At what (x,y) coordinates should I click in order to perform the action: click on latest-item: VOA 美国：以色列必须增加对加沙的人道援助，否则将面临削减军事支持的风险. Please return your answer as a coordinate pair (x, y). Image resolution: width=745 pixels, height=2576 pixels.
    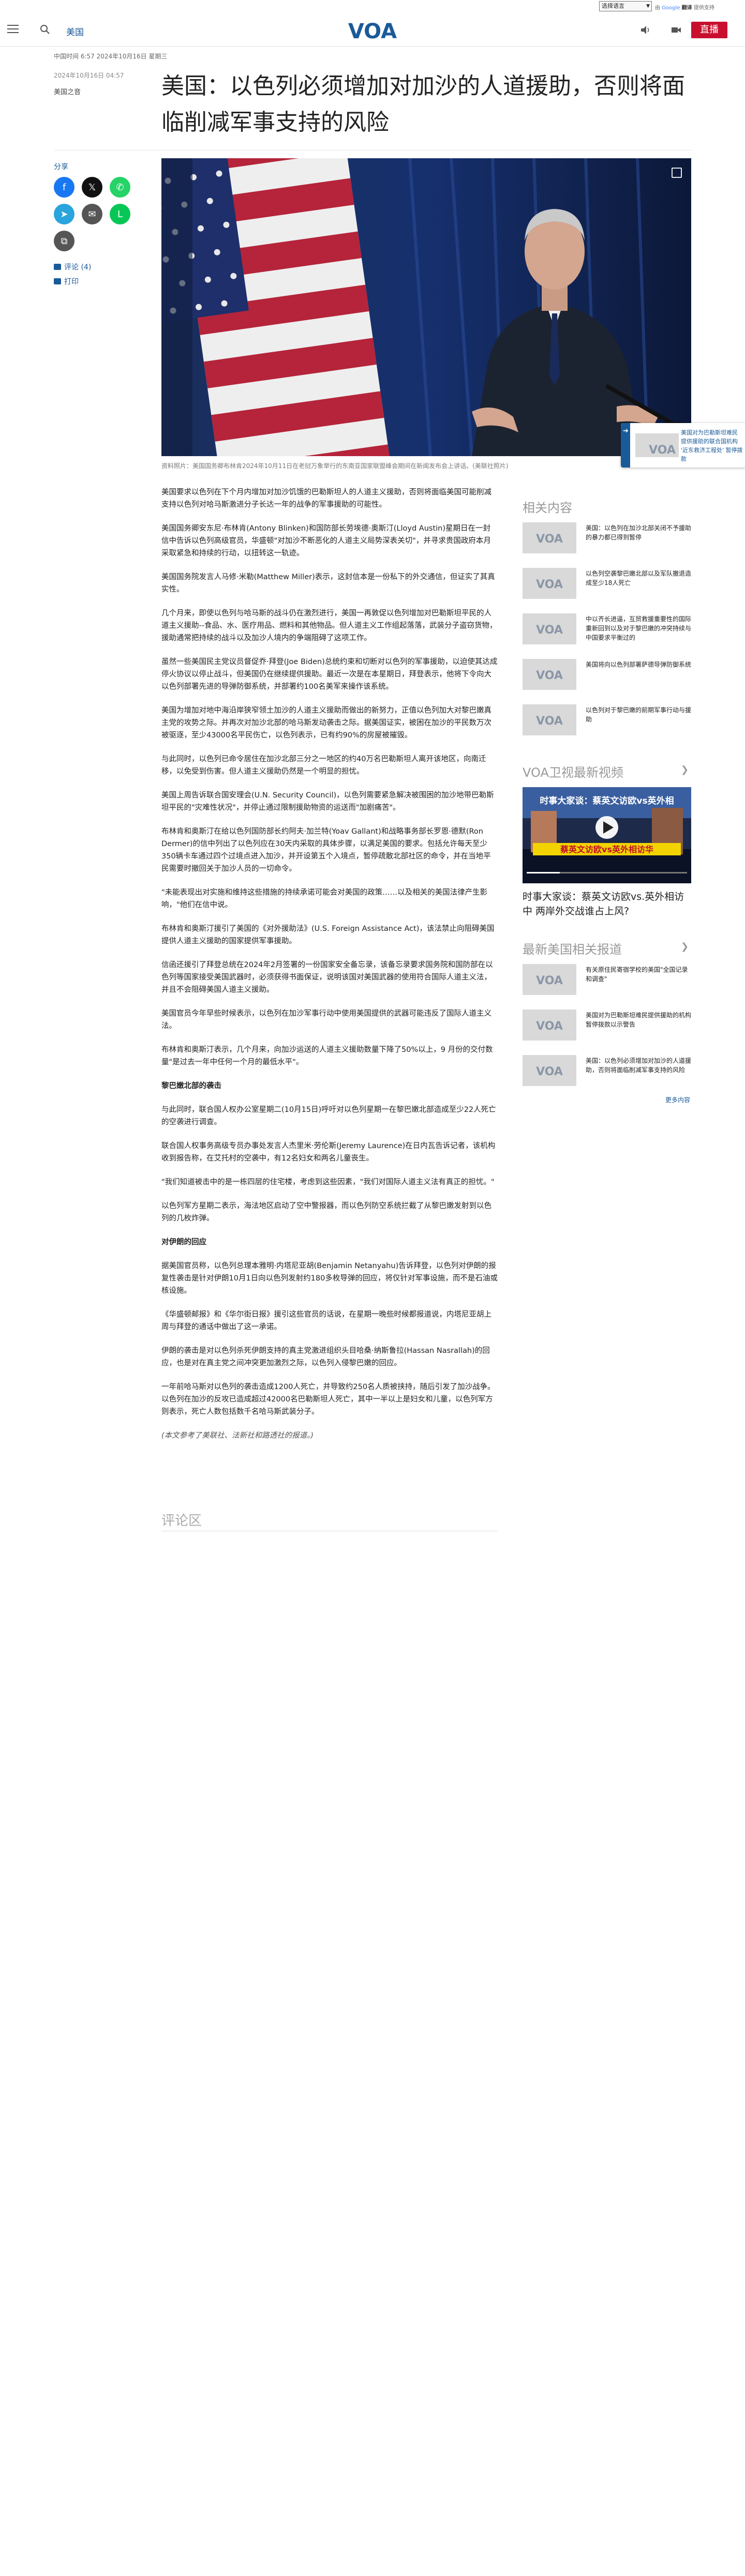
    Looking at the image, I should click on (607, 1070).